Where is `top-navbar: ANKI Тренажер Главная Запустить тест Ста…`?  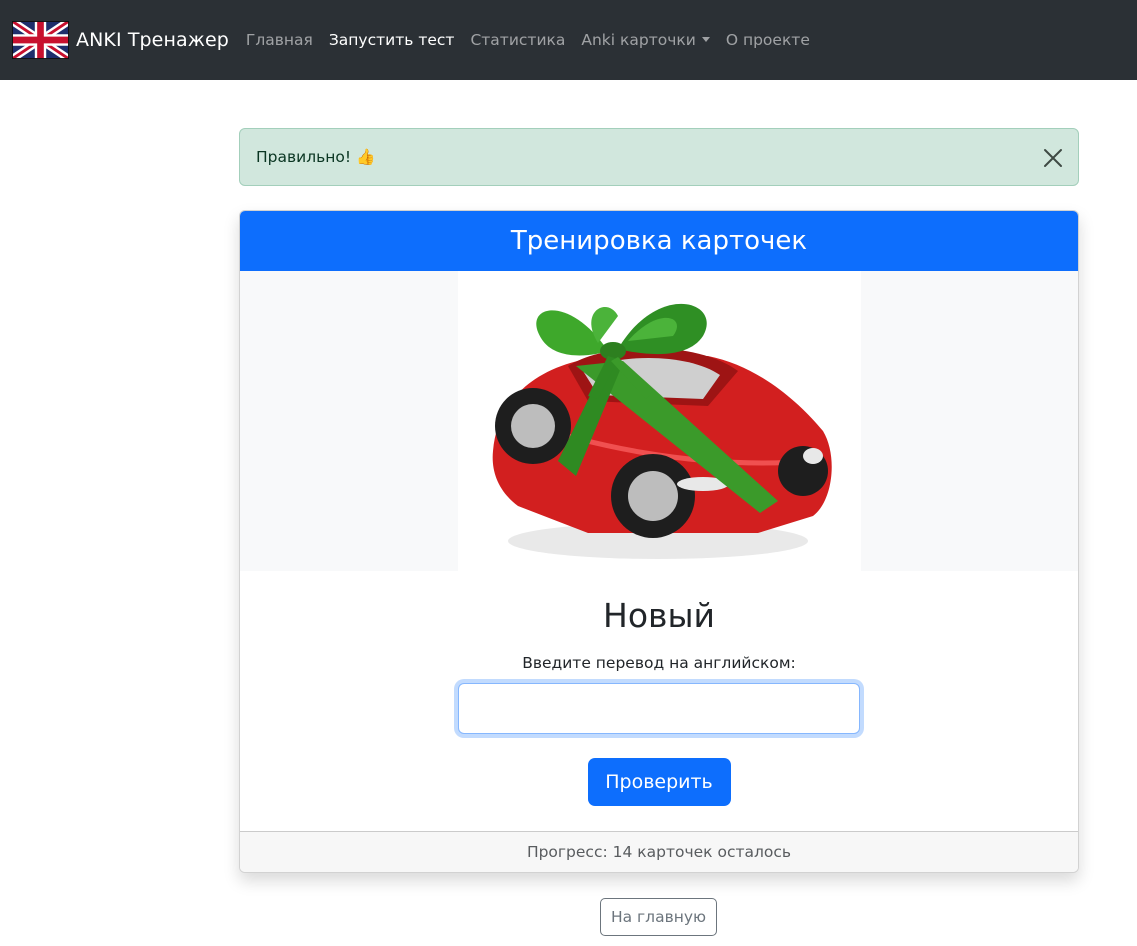
top-navbar: ANKI Тренажер Главная Запустить тест Ста… is located at coordinates (568, 40).